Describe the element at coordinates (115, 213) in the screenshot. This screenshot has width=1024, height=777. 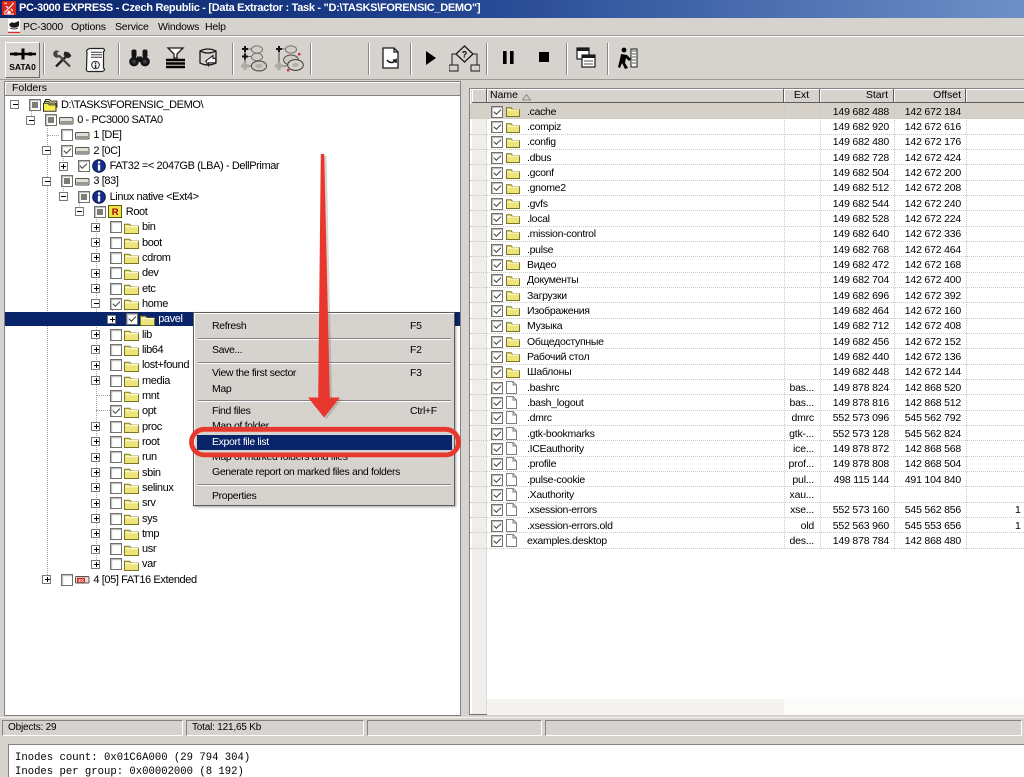
I see `svg-text: R` at that location.